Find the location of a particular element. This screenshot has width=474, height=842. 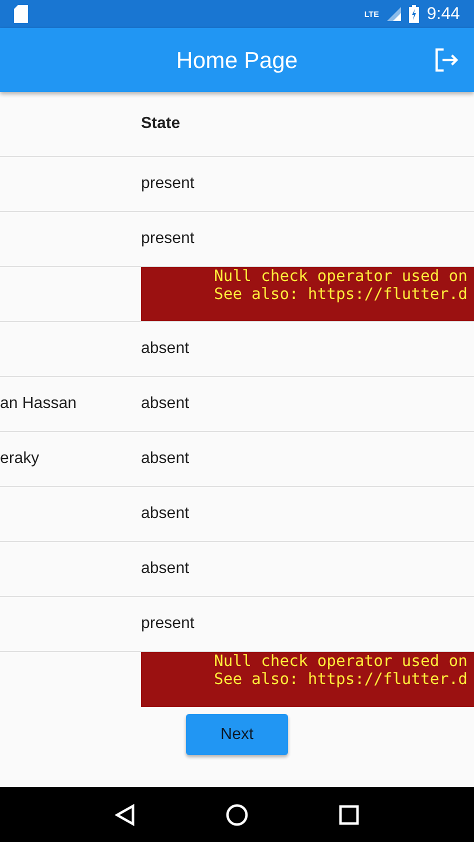

signal-icon is located at coordinates (393, 14).